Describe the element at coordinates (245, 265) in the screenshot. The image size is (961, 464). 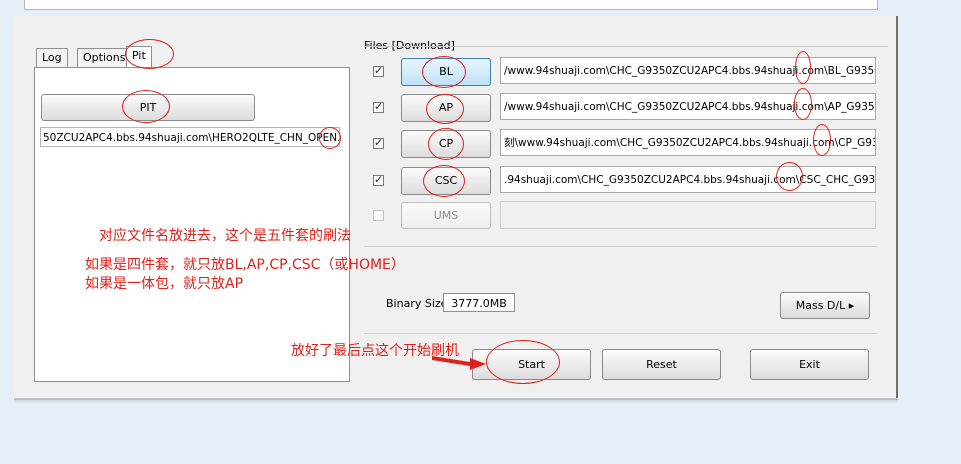
I see `annotation-four-piece: 如果是四件套，就只放BL,AP,CP,CSC（或HOME）` at that location.